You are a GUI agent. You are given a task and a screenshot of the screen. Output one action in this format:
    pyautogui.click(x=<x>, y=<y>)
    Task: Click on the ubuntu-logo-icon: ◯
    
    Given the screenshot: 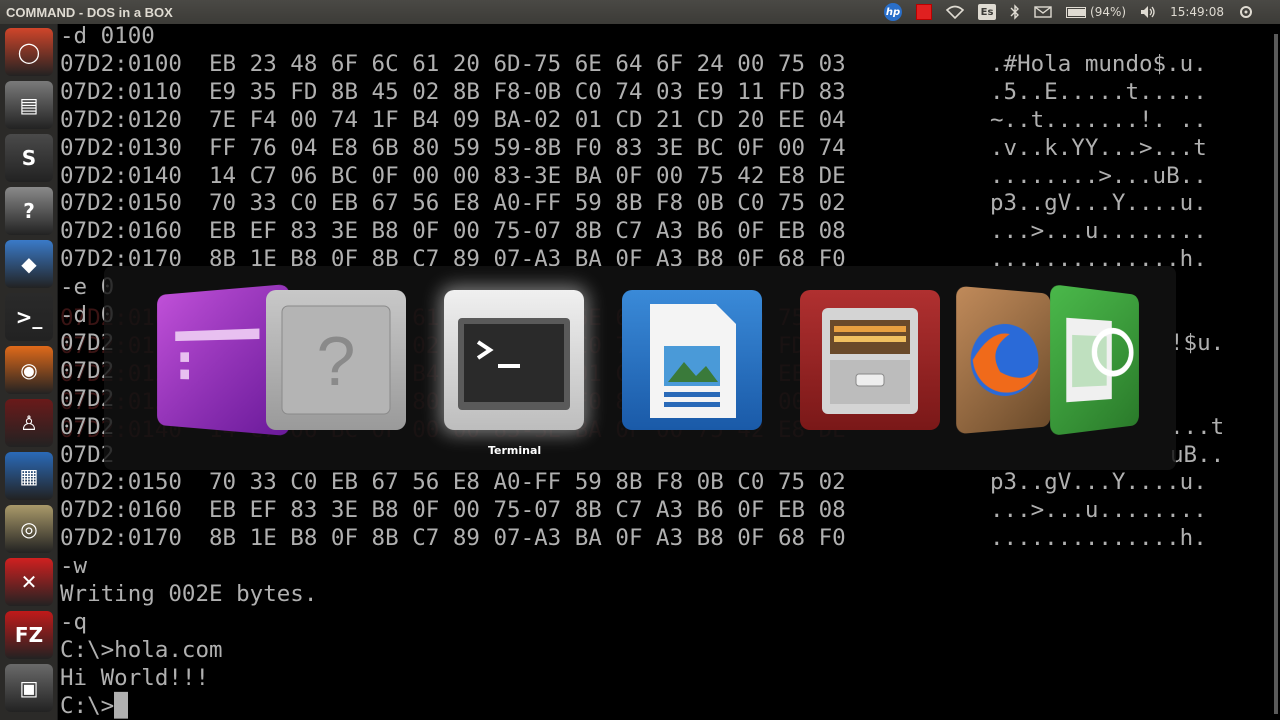 What is the action you would take?
    pyautogui.click(x=29, y=52)
    